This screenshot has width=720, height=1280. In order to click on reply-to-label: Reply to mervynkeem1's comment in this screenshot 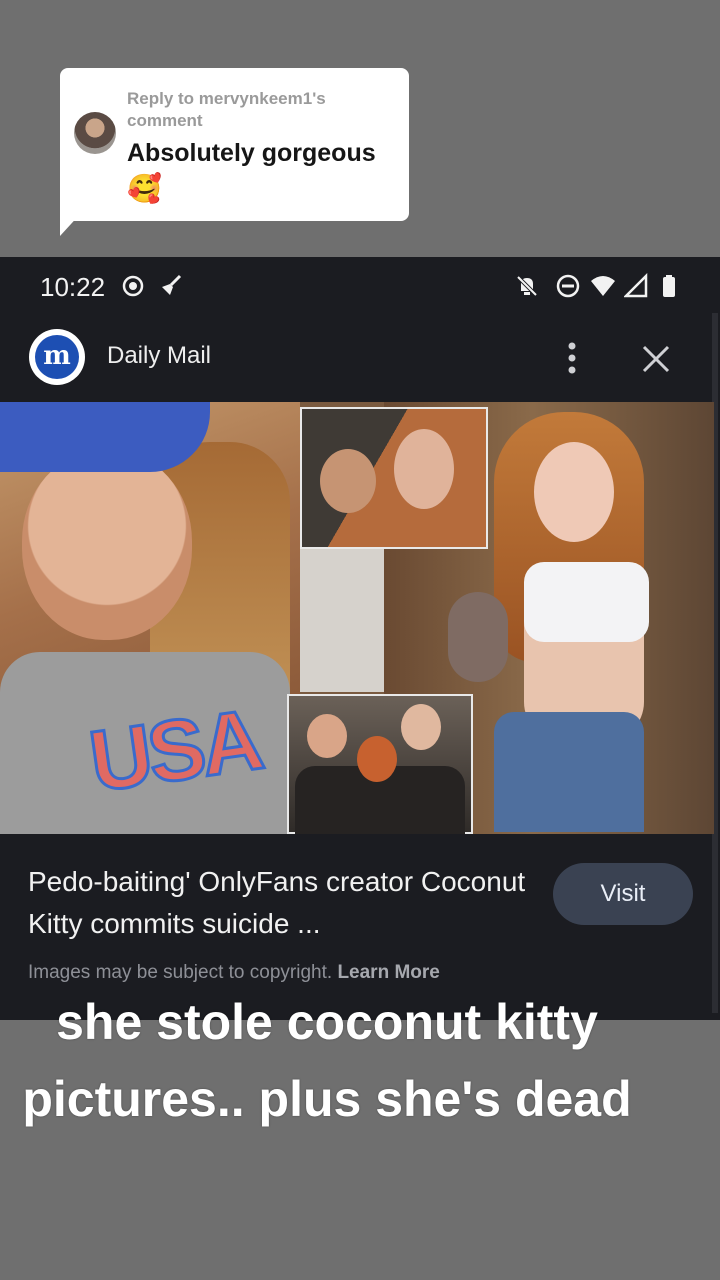, I will do `click(226, 109)`.